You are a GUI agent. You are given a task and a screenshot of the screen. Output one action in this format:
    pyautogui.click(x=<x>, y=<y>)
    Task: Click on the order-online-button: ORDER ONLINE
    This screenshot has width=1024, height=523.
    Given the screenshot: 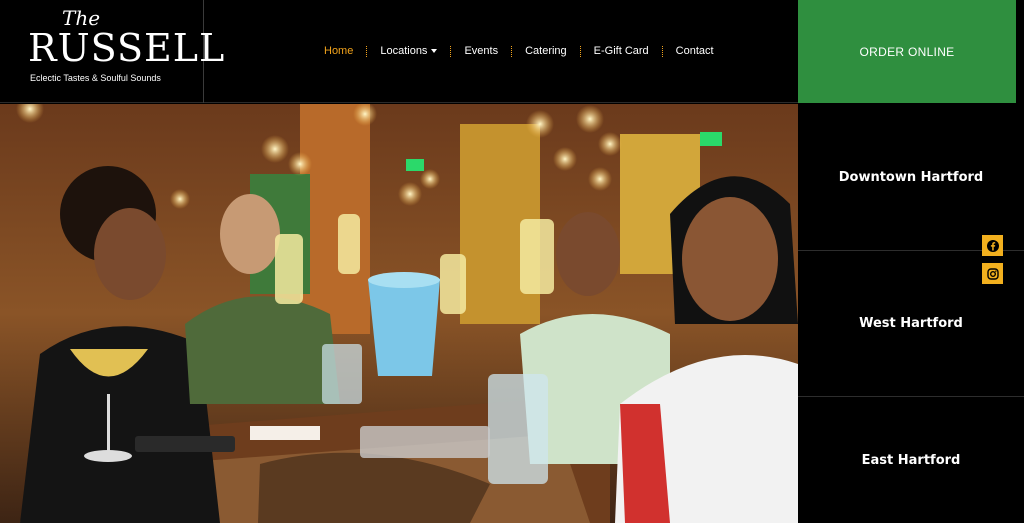 What is the action you would take?
    pyautogui.click(x=907, y=51)
    